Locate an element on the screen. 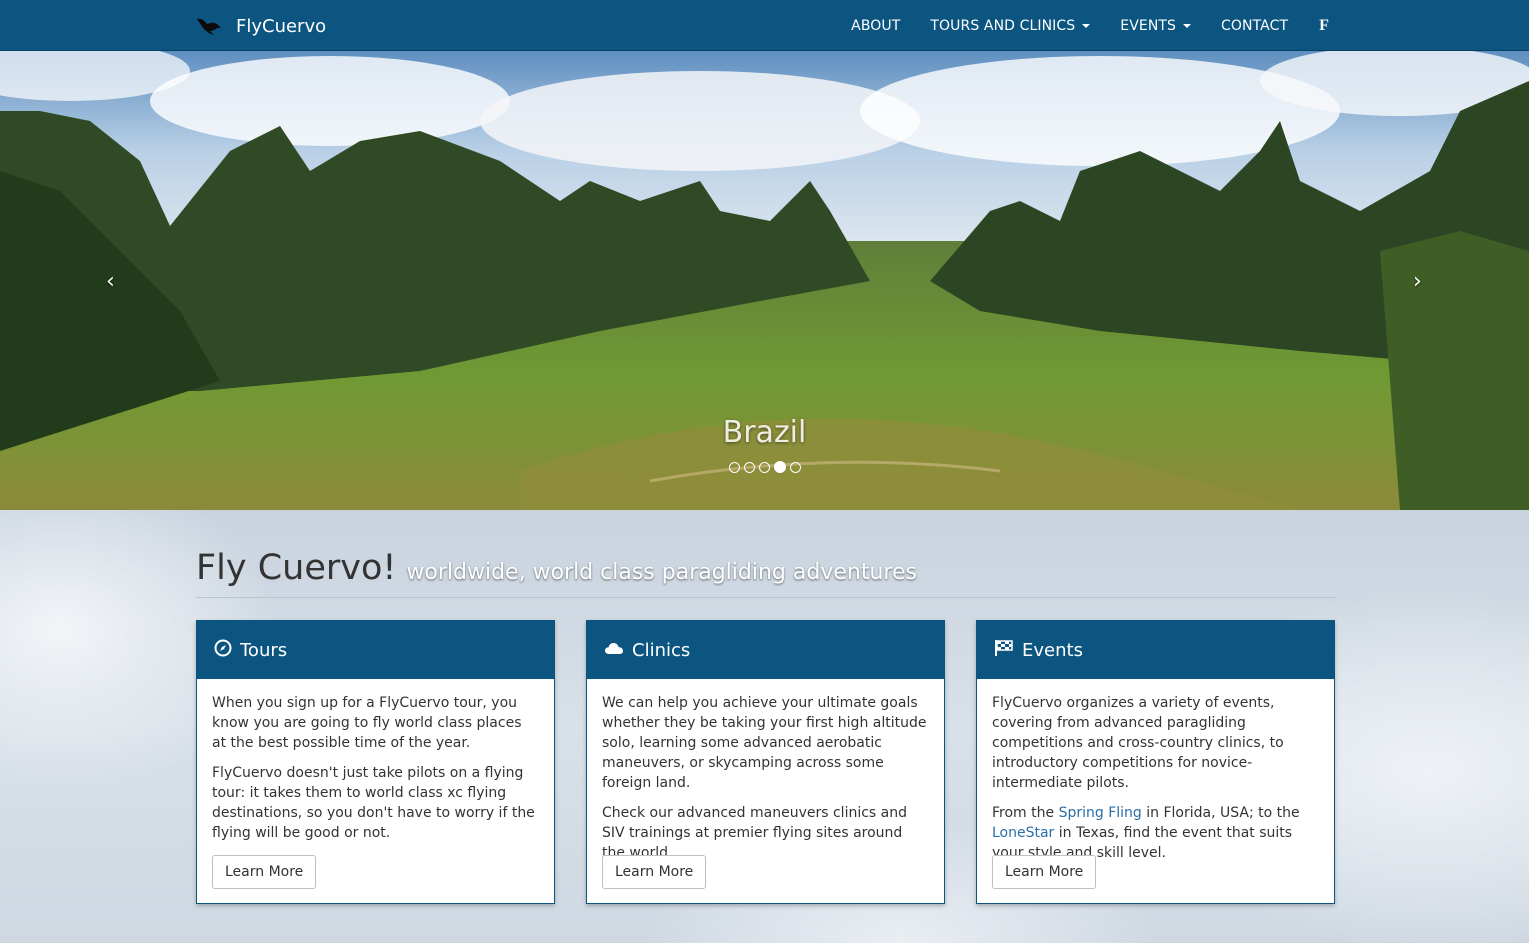 Image resolution: width=1529 pixels, height=943 pixels. nav-contact-label: CONTACT is located at coordinates (1255, 25).